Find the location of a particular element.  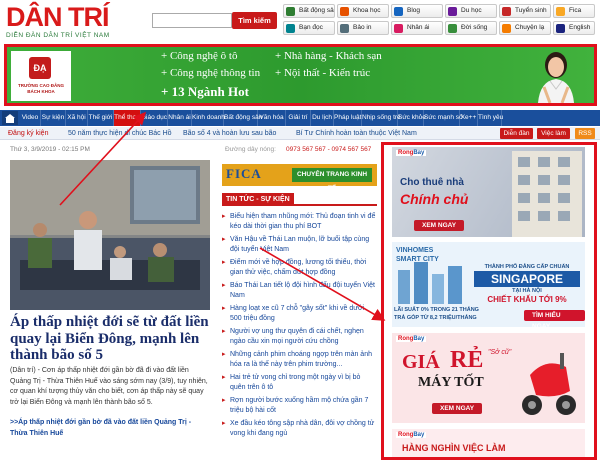

quick-link-chuy-n-l-: Chuyện lạ is located at coordinates (525, 28).